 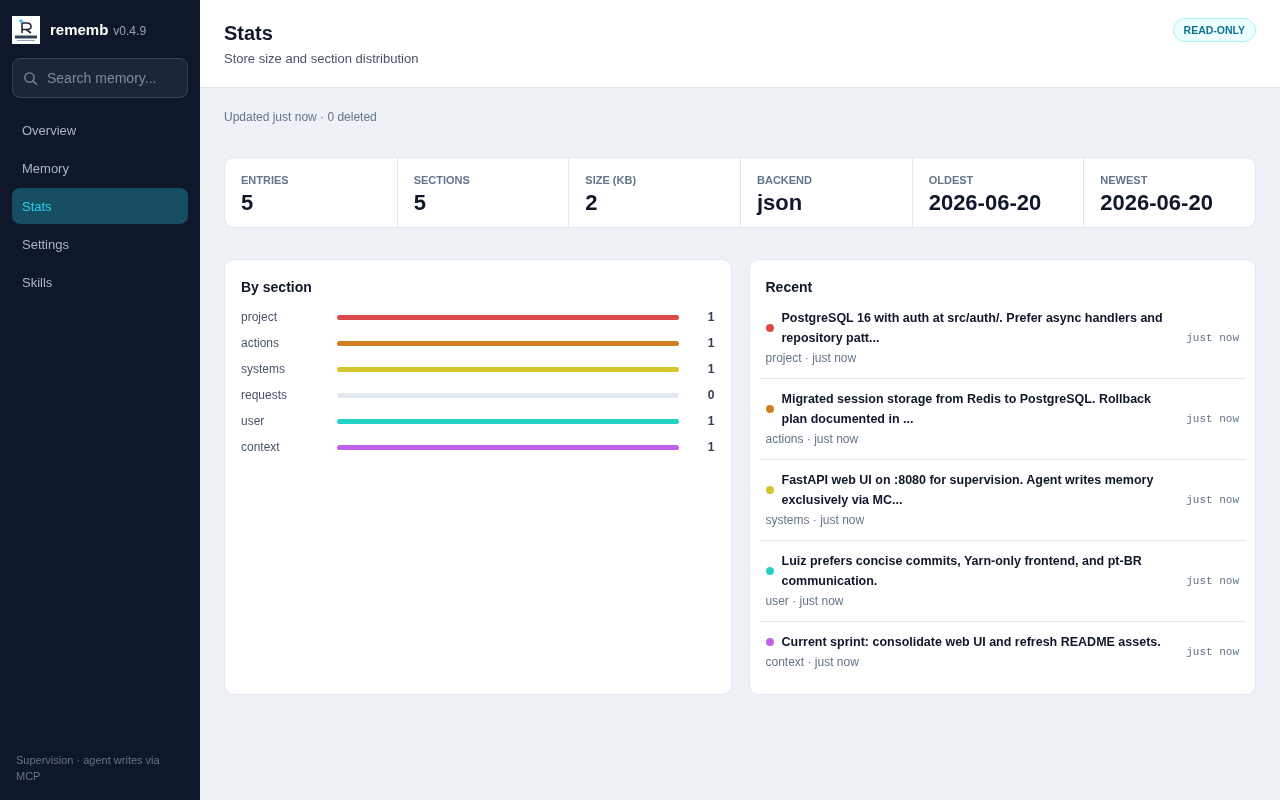 What do you see at coordinates (253, 421) in the screenshot?
I see `section-name: user` at bounding box center [253, 421].